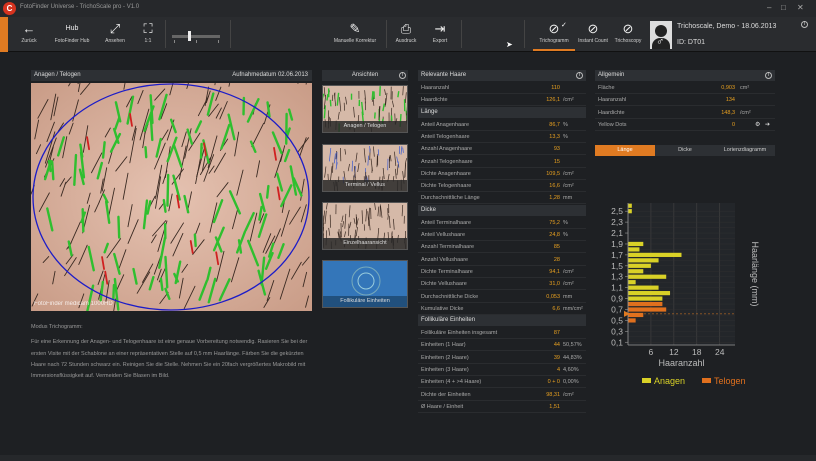 This screenshot has width=816, height=461. What do you see at coordinates (270, 75) in the screenshot?
I see `capture-date: Aufnahmedatum 02.06.2013` at bounding box center [270, 75].